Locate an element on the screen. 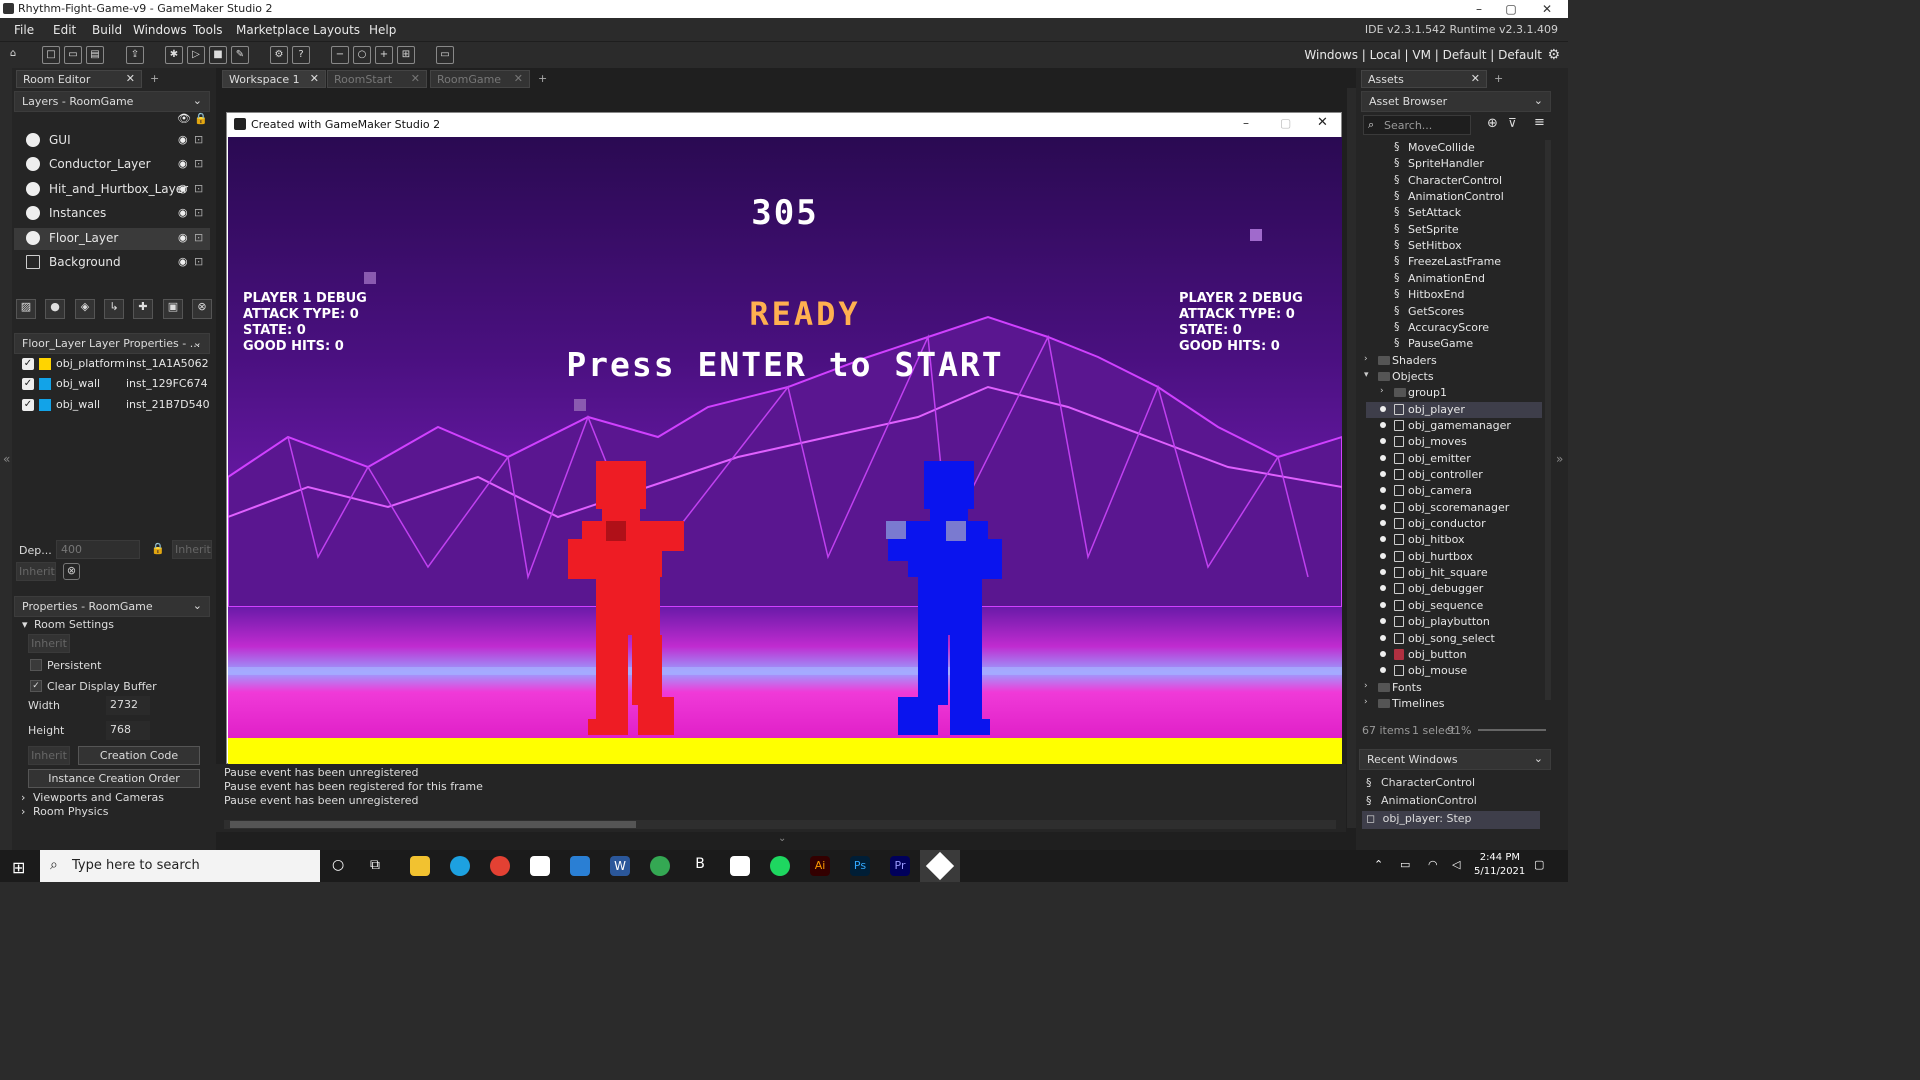 This screenshot has width=1920, height=1080. console-scroll-thumb is located at coordinates (433, 824).